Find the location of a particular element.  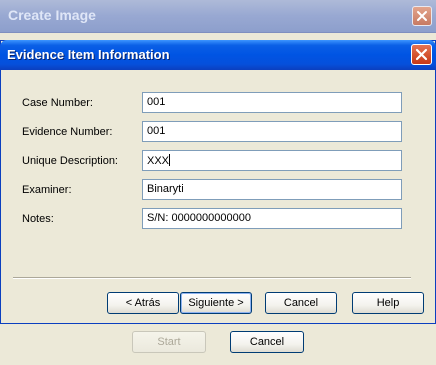

evidence-number-label: Evidence Number: is located at coordinates (67, 132).